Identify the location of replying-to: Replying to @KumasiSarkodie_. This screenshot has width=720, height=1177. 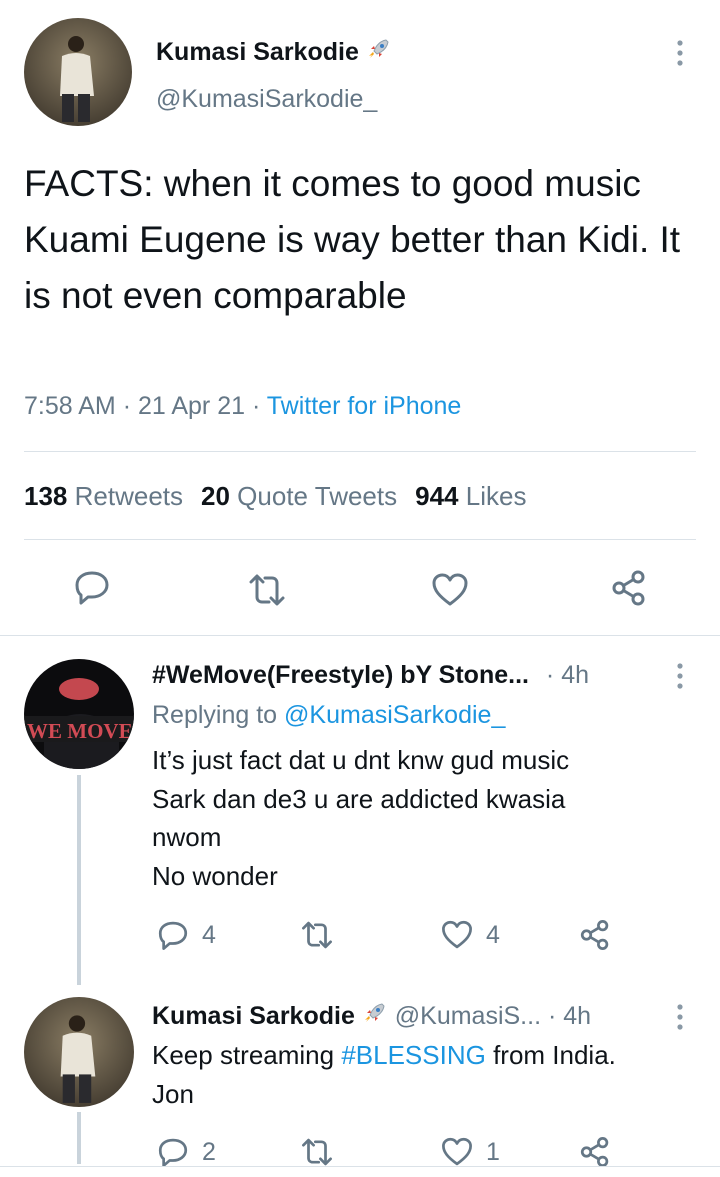
(328, 715).